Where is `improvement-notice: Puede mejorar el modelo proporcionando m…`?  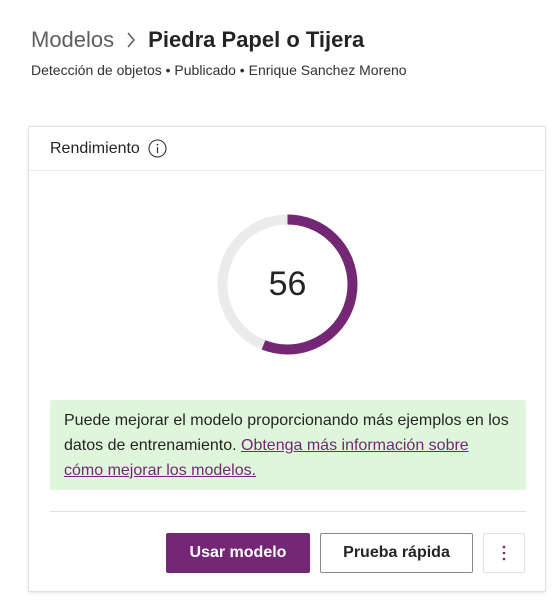
improvement-notice: Puede mejorar el modelo proporcionando m… is located at coordinates (288, 445).